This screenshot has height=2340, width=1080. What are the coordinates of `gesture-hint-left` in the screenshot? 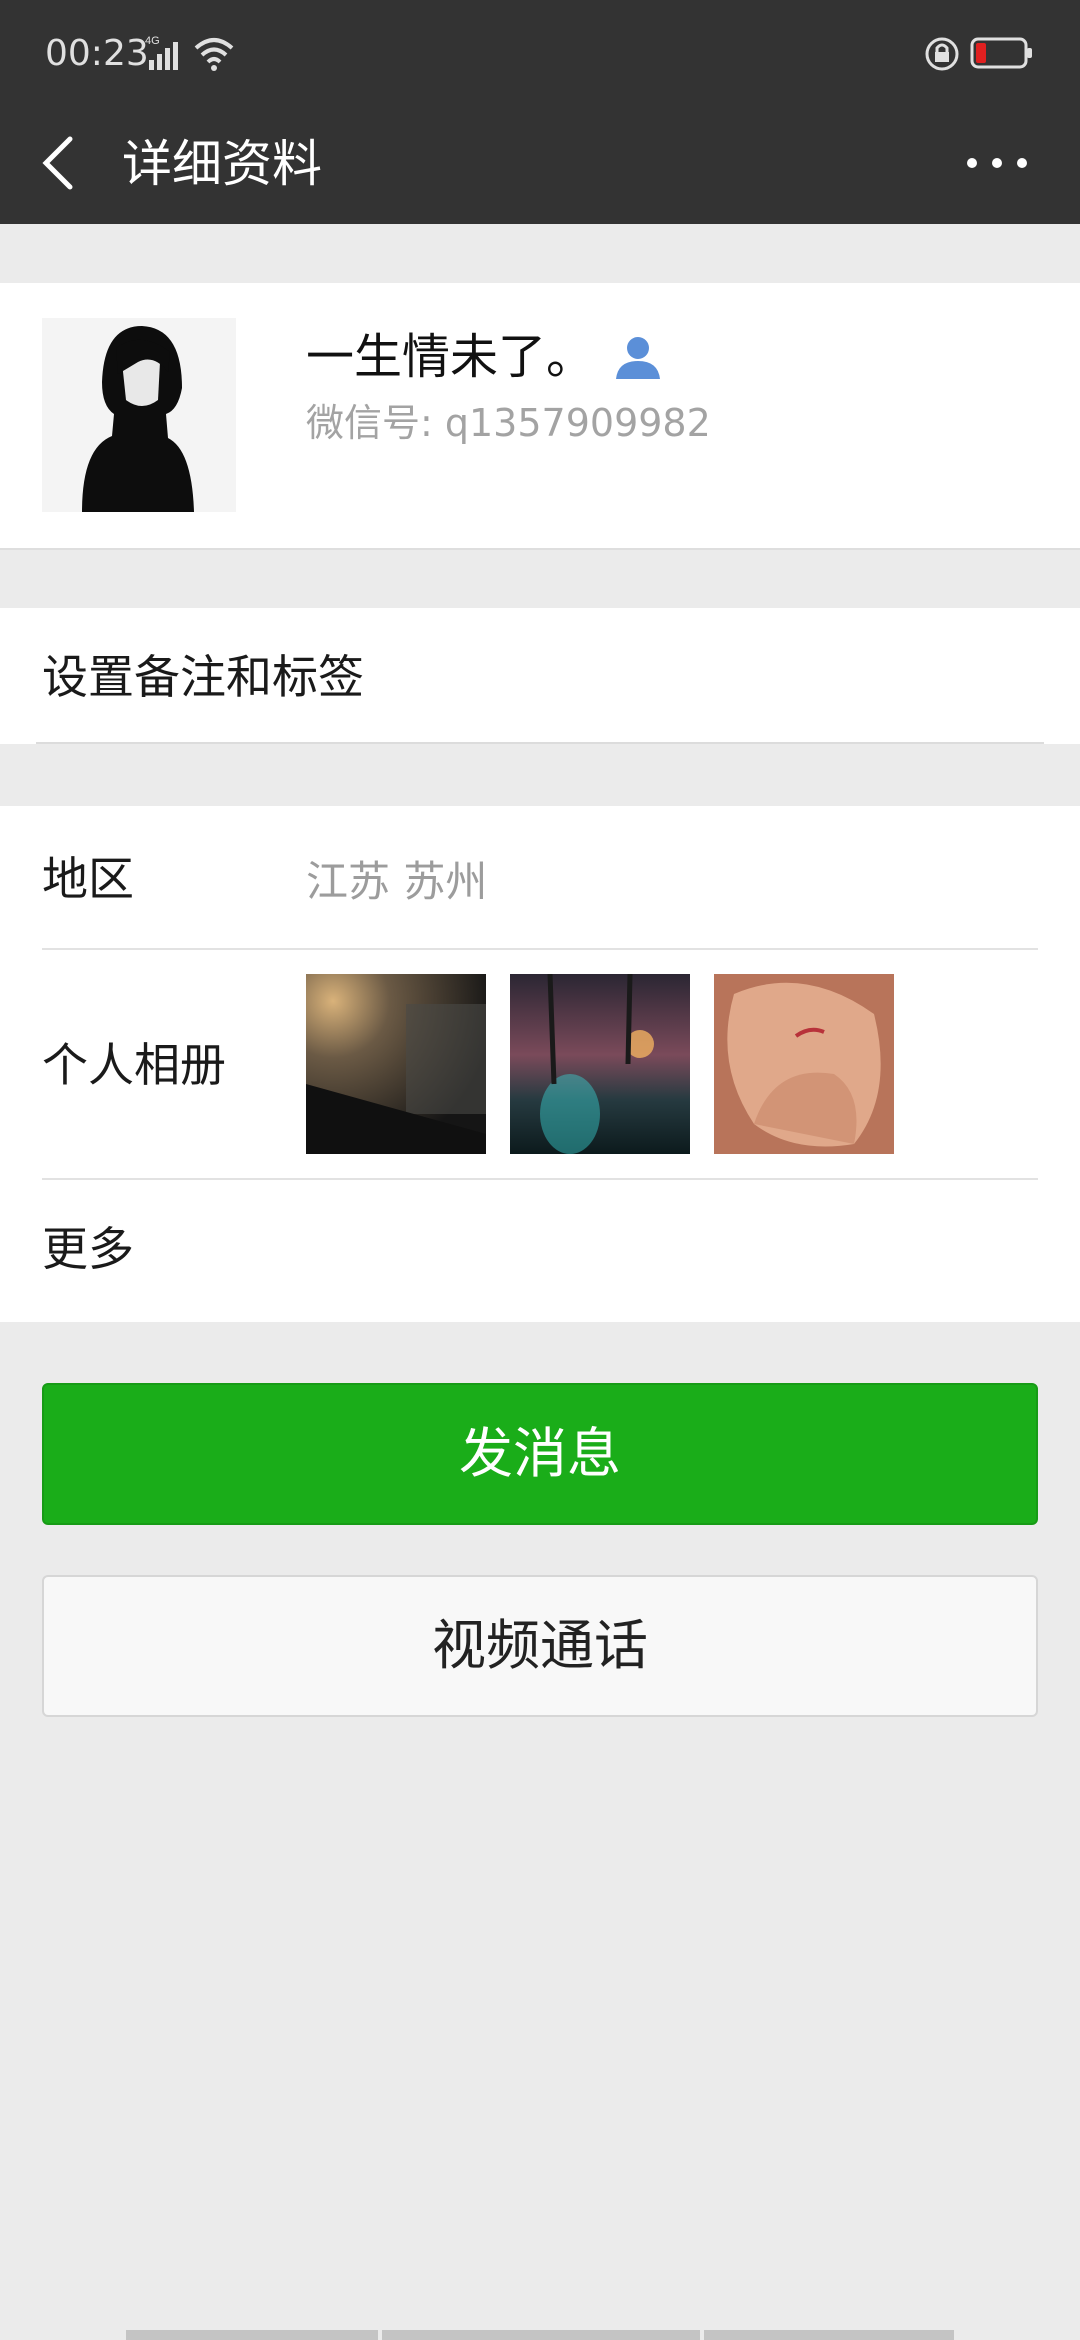 It's located at (252, 2335).